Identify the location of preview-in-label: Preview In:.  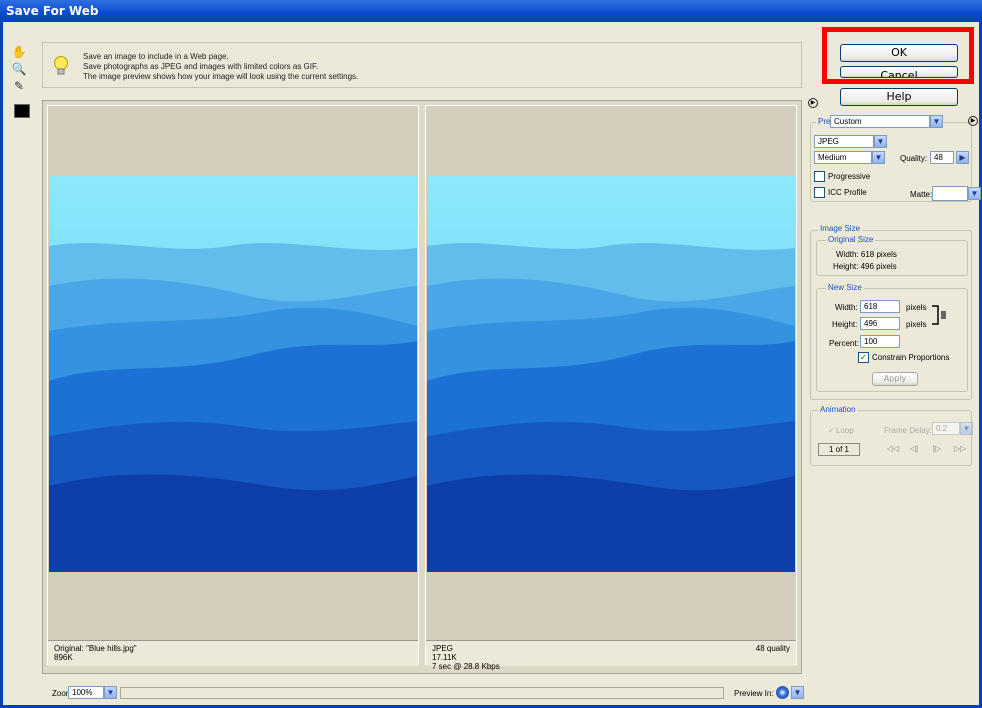
(754, 693).